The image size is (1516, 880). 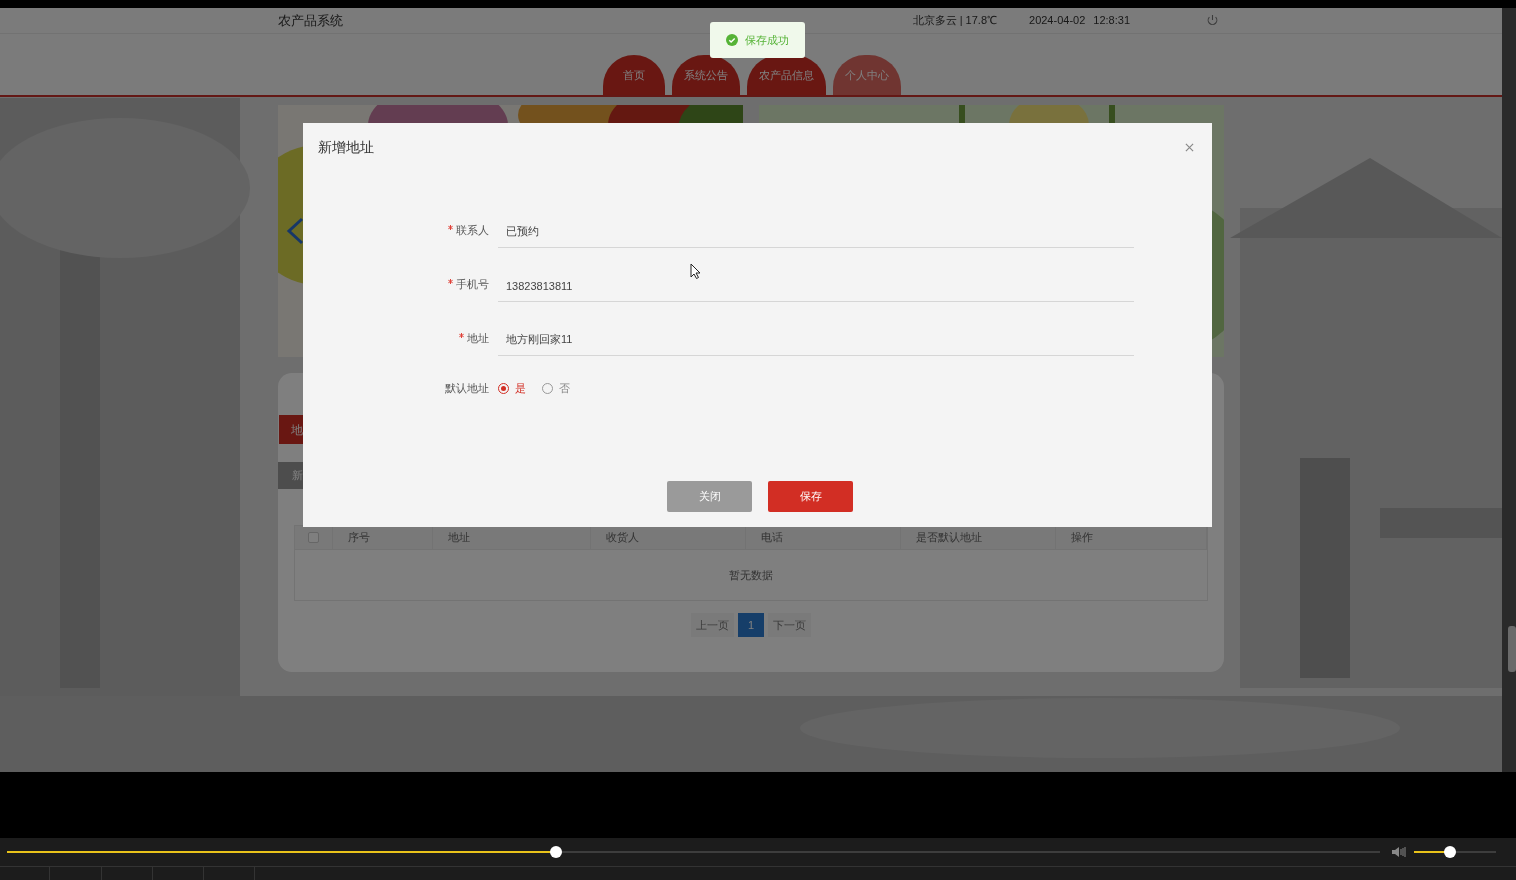 I want to click on volume-thumb, so click(x=1450, y=852).